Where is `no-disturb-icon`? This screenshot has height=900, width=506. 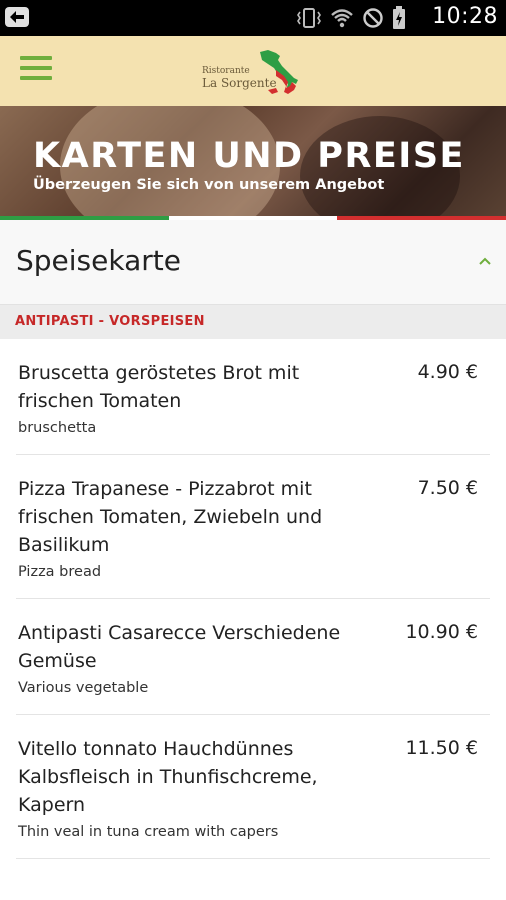
no-disturb-icon is located at coordinates (373, 18).